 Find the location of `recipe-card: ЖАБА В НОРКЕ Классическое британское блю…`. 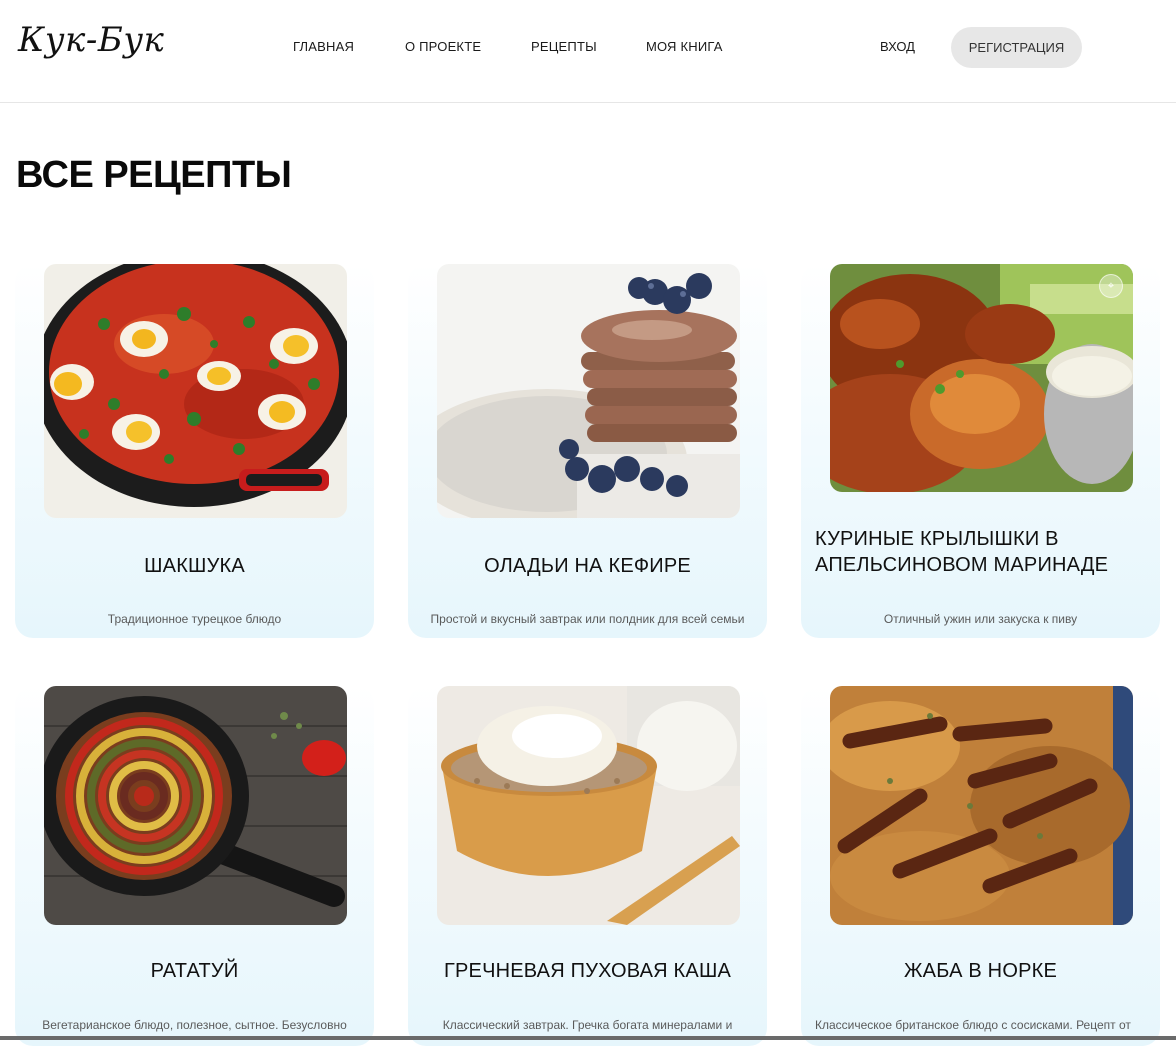

recipe-card: ЖАБА В НОРКЕ Классическое британское блю… is located at coordinates (980, 866).